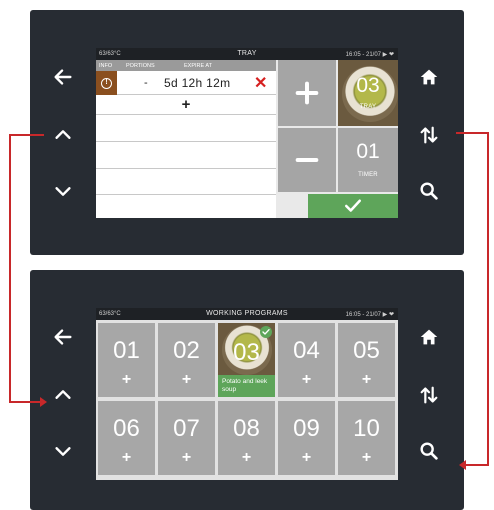 The height and width of the screenshot is (510, 494). Describe the element at coordinates (462, 465) in the screenshot. I see `right-callout-arrowhead` at that location.